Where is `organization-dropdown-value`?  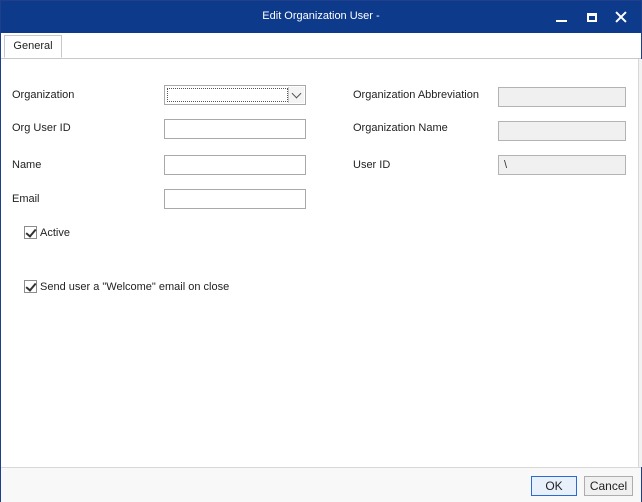
organization-dropdown-value is located at coordinates (227, 95).